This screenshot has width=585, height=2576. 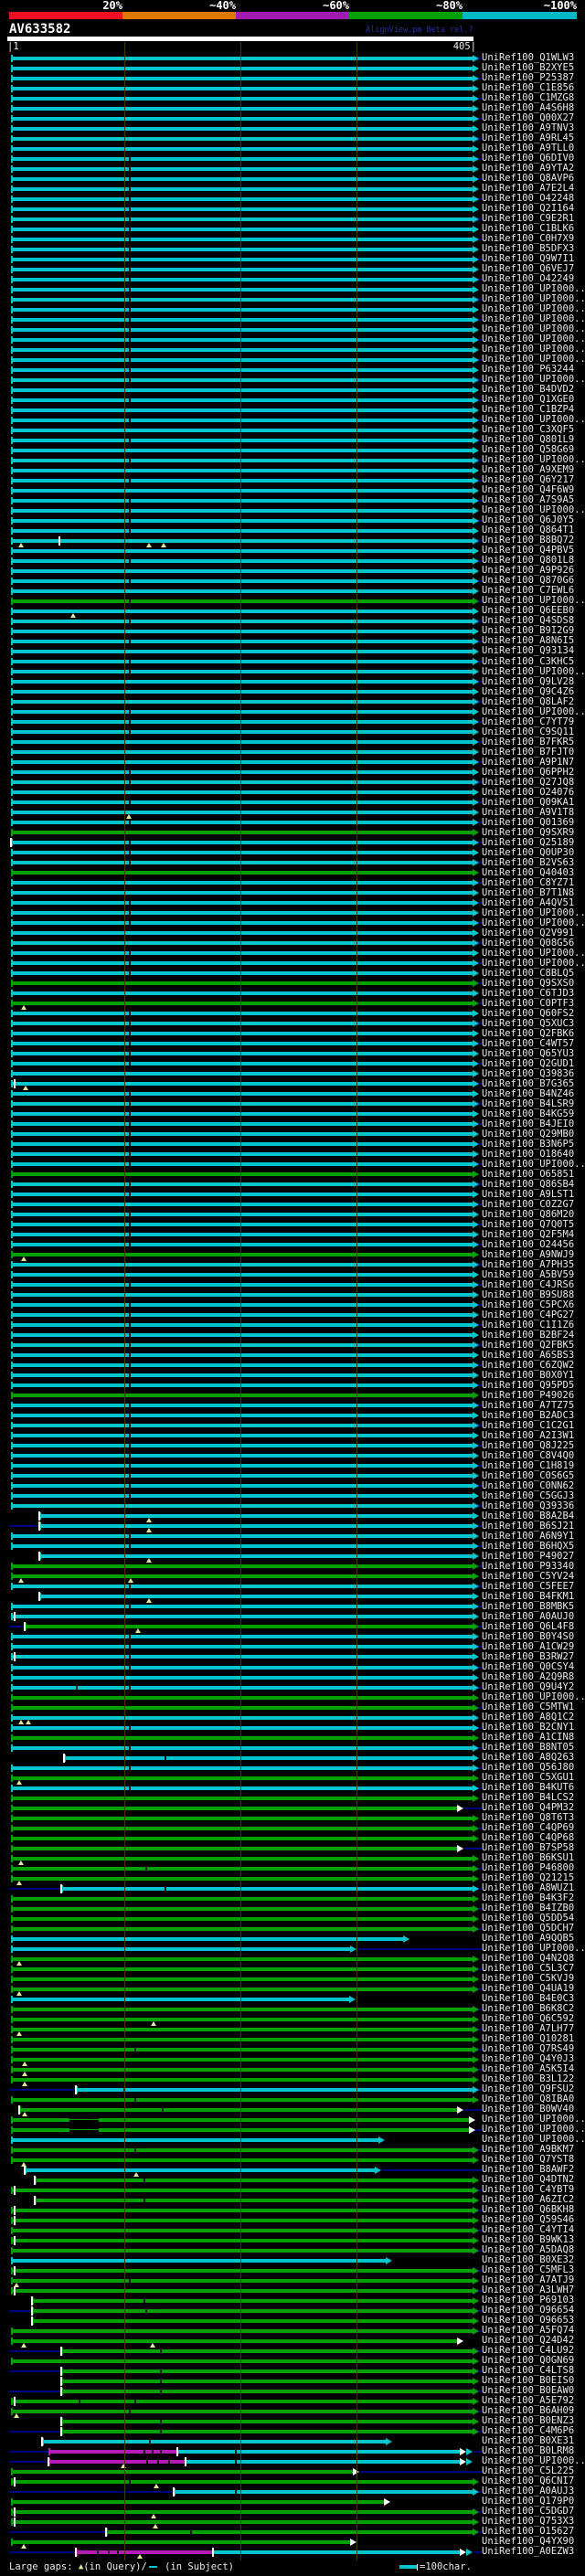 What do you see at coordinates (528, 973) in the screenshot?
I see `hit-label: UniRef100_C8BLQ5` at bounding box center [528, 973].